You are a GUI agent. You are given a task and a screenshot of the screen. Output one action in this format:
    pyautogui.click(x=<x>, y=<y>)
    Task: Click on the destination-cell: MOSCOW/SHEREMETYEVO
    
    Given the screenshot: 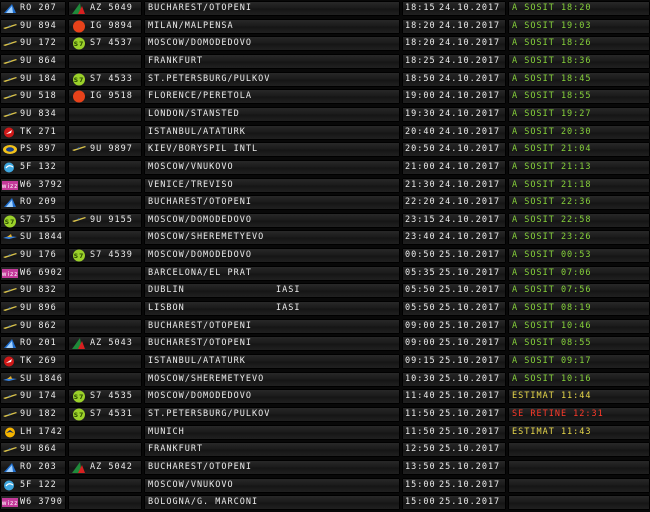 What is the action you would take?
    pyautogui.click(x=272, y=238)
    